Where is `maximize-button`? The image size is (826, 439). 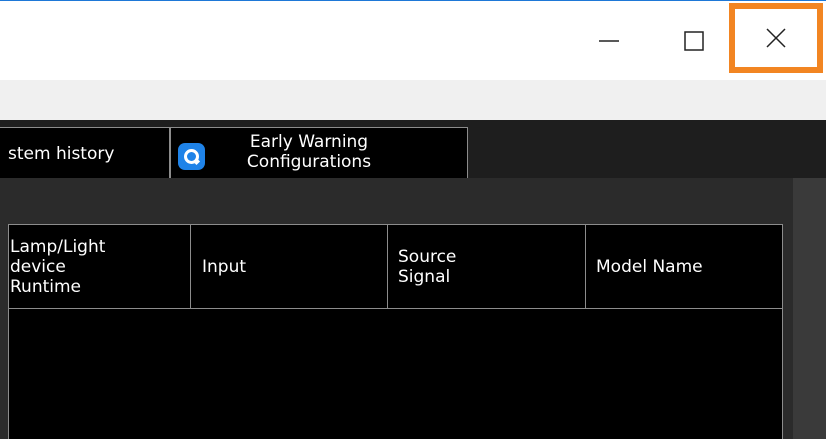
maximize-button is located at coordinates (694, 41).